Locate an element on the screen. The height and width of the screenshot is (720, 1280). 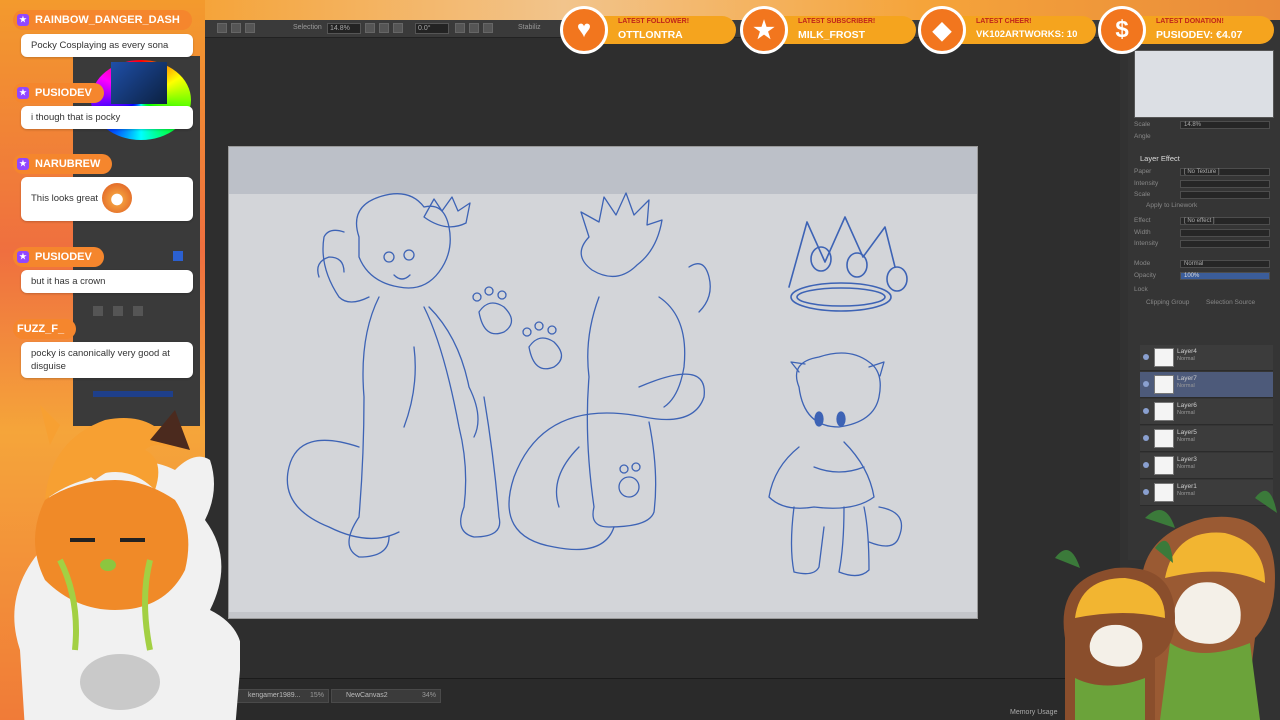
brush-size-slider is located at coordinates (133, 394).